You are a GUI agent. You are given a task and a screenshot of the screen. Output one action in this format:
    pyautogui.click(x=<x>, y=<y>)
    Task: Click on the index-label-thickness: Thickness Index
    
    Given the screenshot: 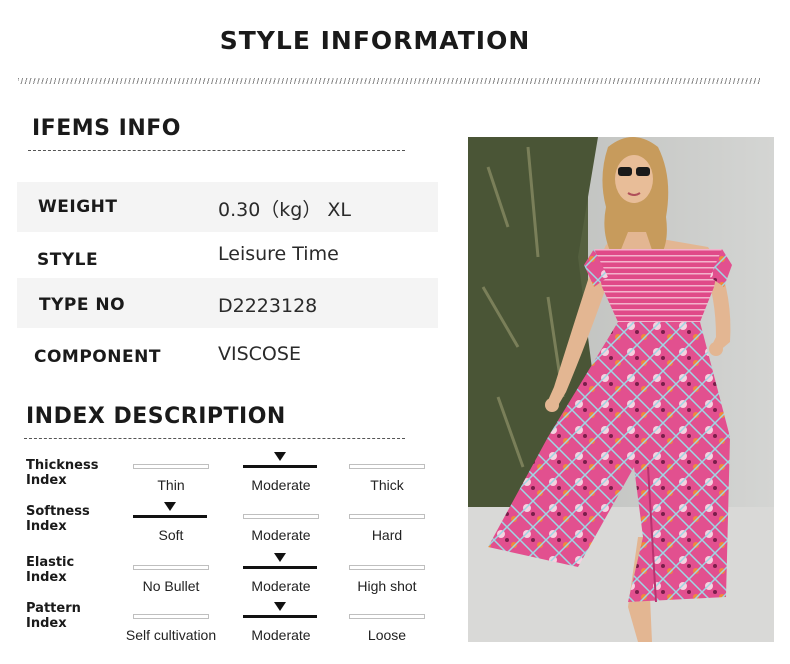 What is the action you would take?
    pyautogui.click(x=76, y=473)
    